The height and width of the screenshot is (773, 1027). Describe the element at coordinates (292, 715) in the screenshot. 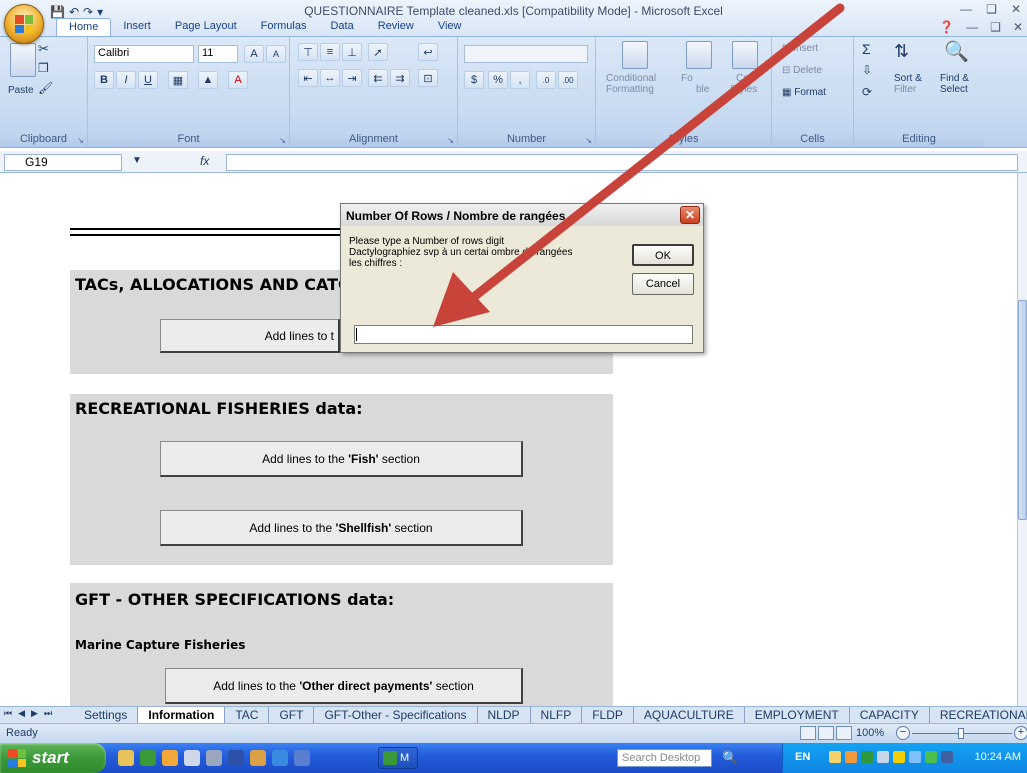

I see `sheet-tab-gft: GFT` at that location.